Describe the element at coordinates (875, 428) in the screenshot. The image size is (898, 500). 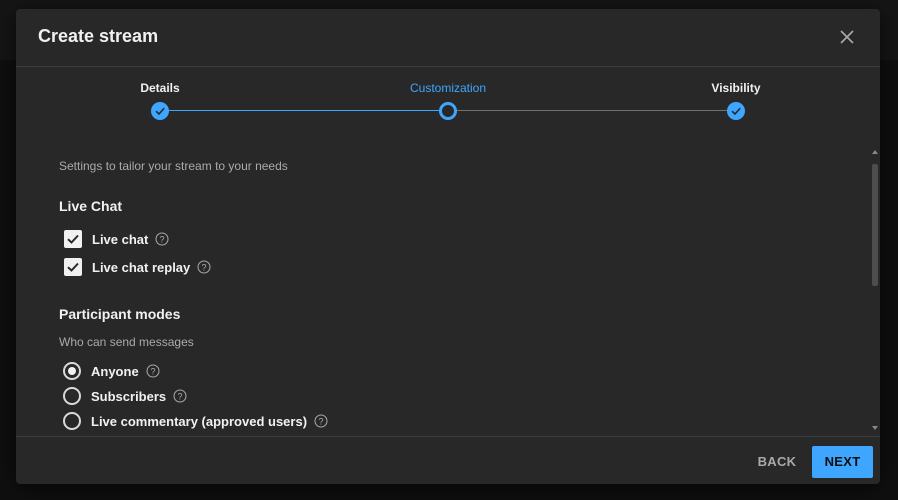
I see `scroll-down-arrow-icon` at that location.